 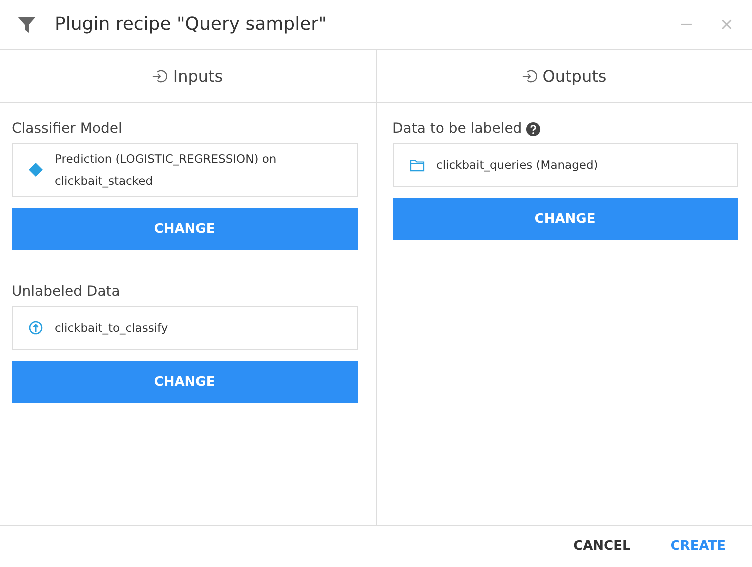 What do you see at coordinates (36, 328) in the screenshot?
I see `upload-icon` at bounding box center [36, 328].